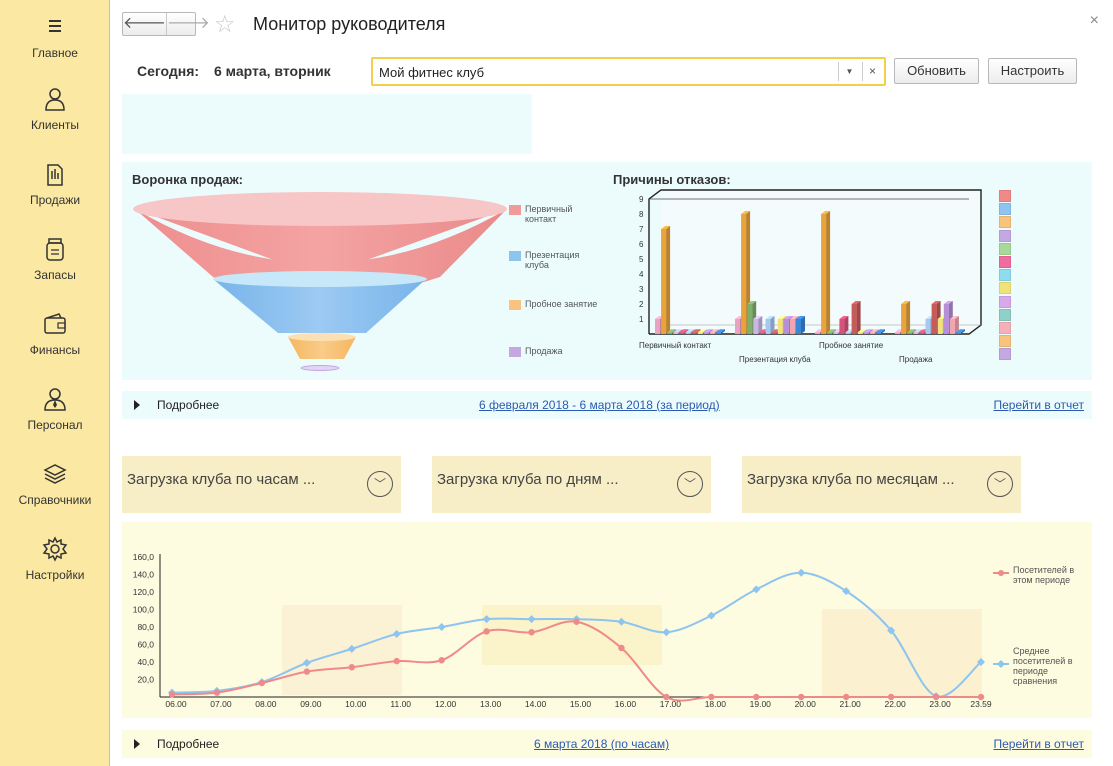 The width and height of the screenshot is (1113, 766). Describe the element at coordinates (320, 281) in the screenshot. I see `funnel-chart` at that location.